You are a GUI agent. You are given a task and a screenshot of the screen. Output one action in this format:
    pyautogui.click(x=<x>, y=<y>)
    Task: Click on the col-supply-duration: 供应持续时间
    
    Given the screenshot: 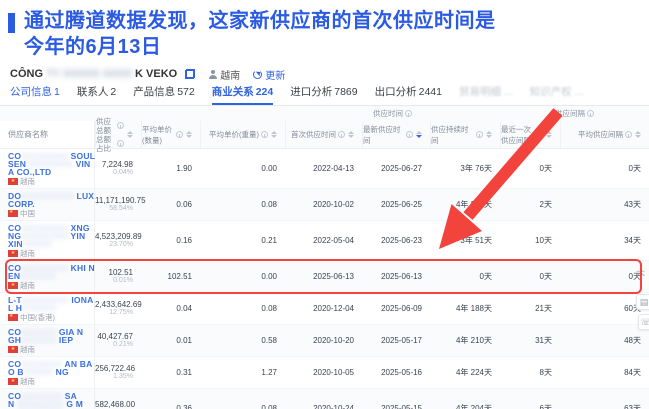 What is the action you would take?
    pyautogui.click(x=465, y=134)
    